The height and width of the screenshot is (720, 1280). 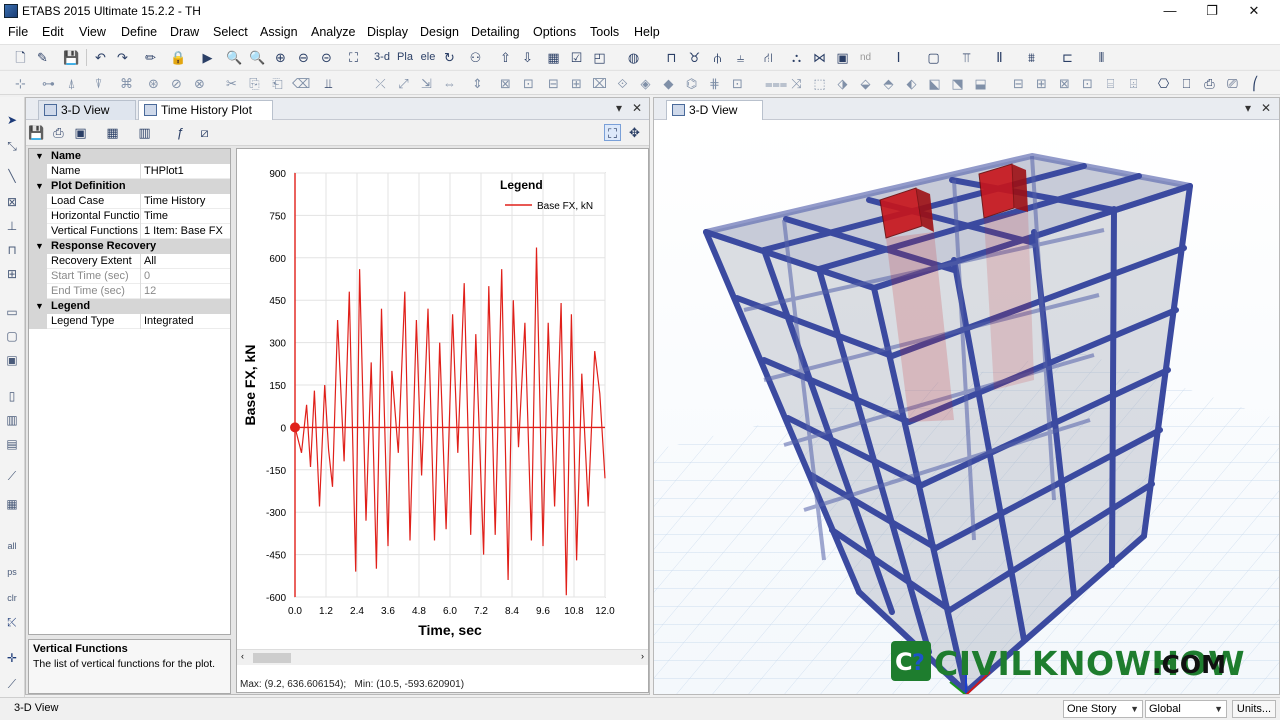 What do you see at coordinates (129, 156) in the screenshot?
I see `section-name: ▼ Name` at bounding box center [129, 156].